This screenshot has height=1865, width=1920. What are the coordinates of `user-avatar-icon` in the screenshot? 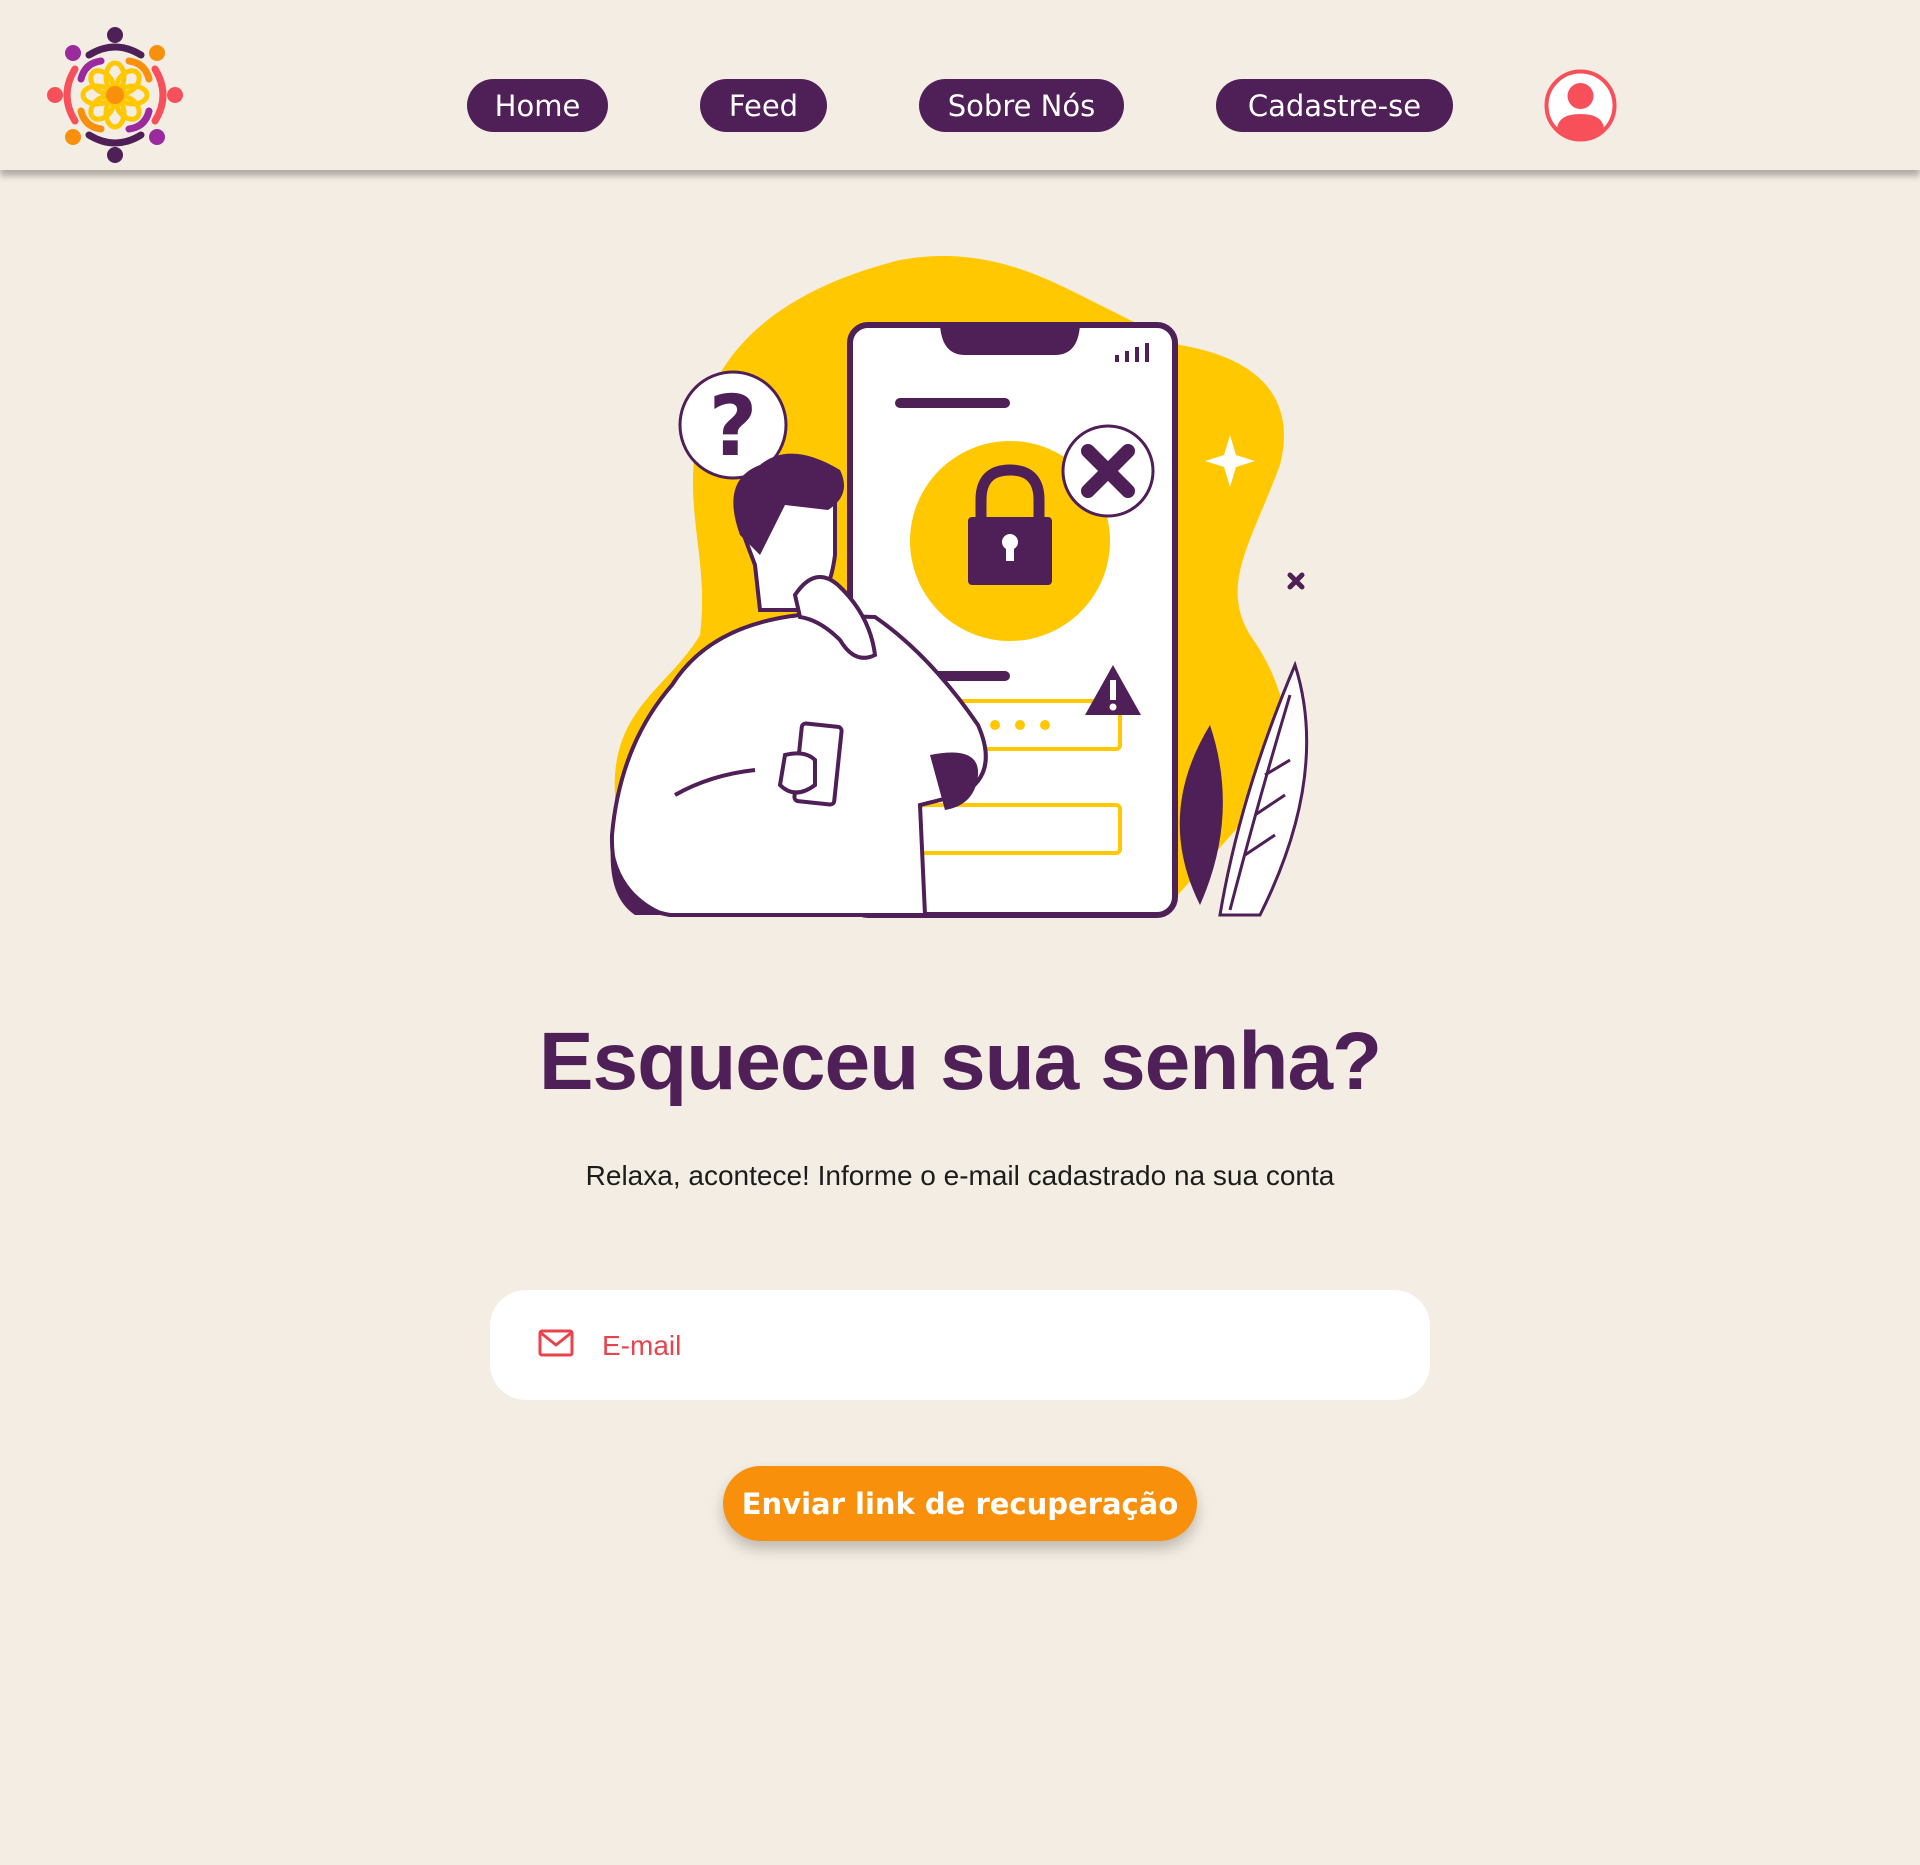 It's located at (1580, 105).